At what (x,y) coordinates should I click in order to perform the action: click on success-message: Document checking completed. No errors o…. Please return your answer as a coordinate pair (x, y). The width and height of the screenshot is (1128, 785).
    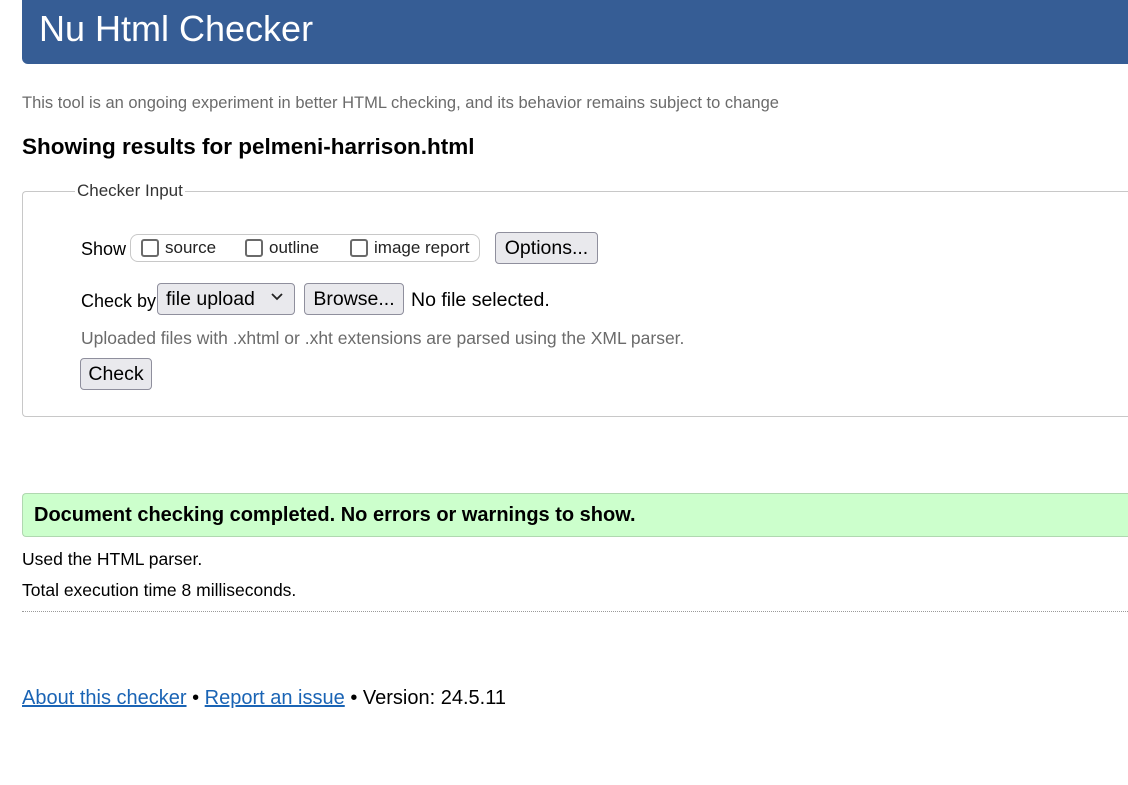
    Looking at the image, I should click on (335, 515).